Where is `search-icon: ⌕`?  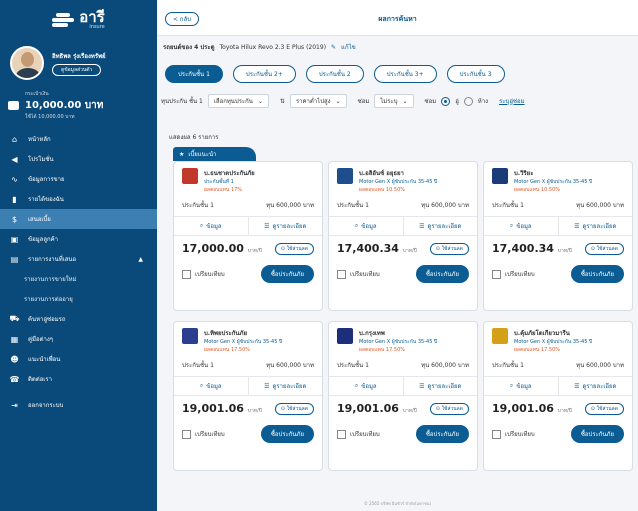 search-icon: ⌕ is located at coordinates (201, 225).